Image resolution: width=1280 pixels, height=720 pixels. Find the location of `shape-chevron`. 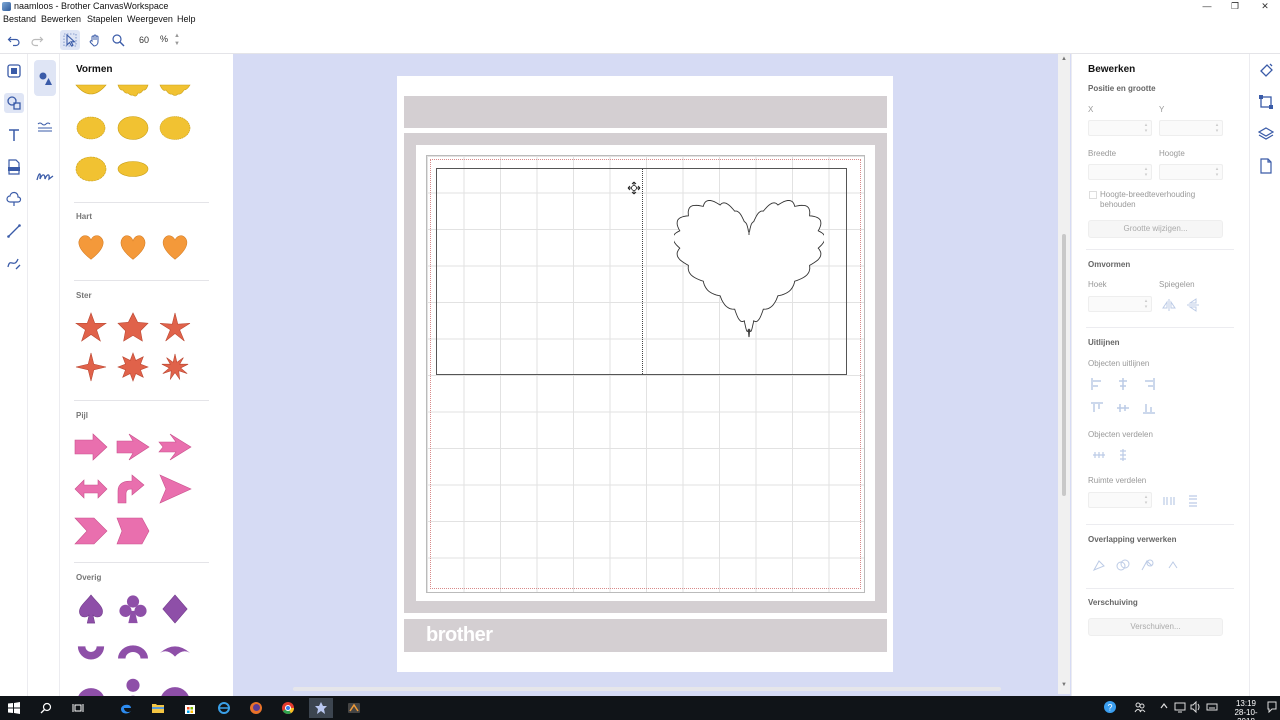

shape-chevron is located at coordinates (91, 531).